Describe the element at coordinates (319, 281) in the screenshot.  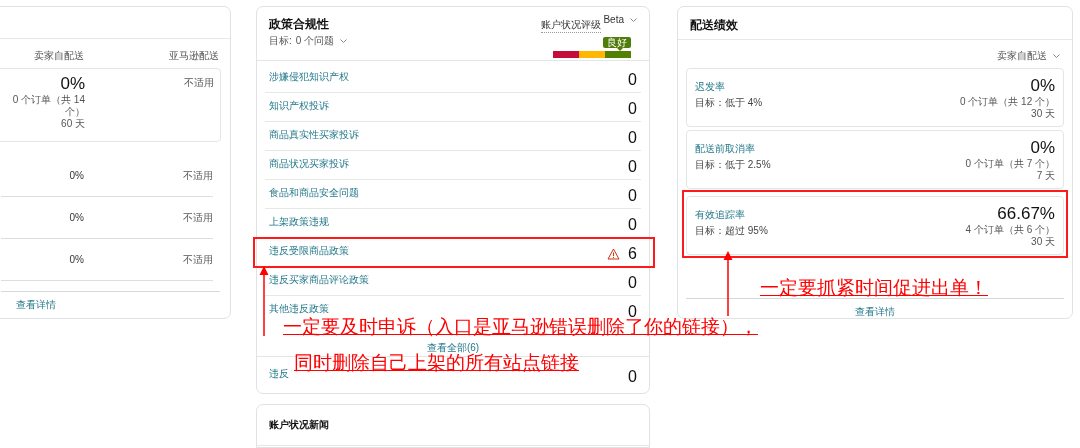
I see `policy-link: 违反买家商品评论政策` at that location.